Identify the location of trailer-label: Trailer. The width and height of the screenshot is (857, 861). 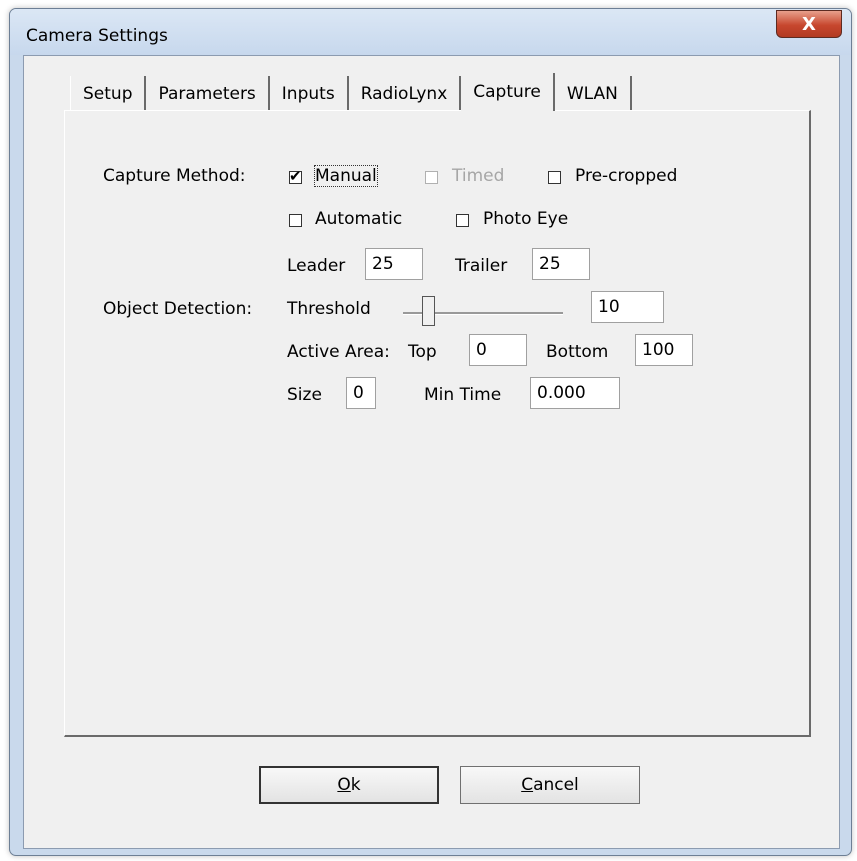
(481, 266).